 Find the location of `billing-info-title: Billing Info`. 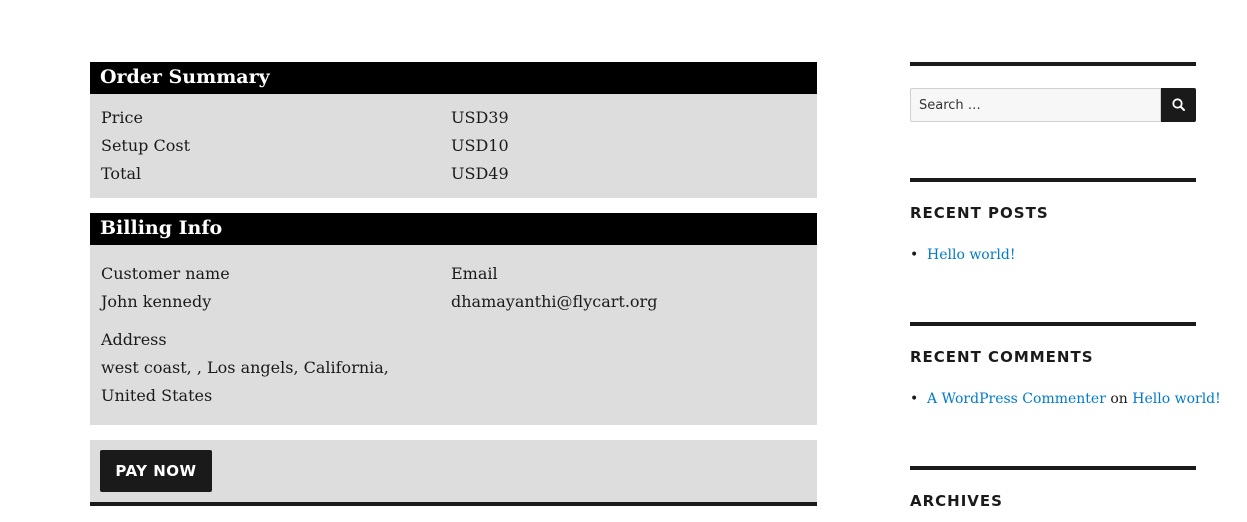

billing-info-title: Billing Info is located at coordinates (453, 229).